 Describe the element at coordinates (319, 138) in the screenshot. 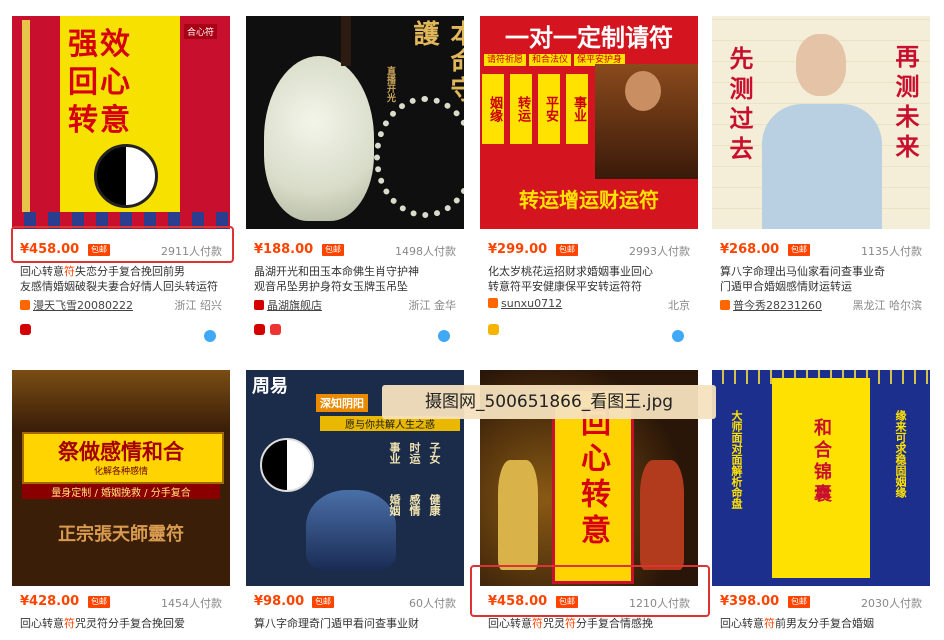

I see `jade-pendant-icon` at that location.